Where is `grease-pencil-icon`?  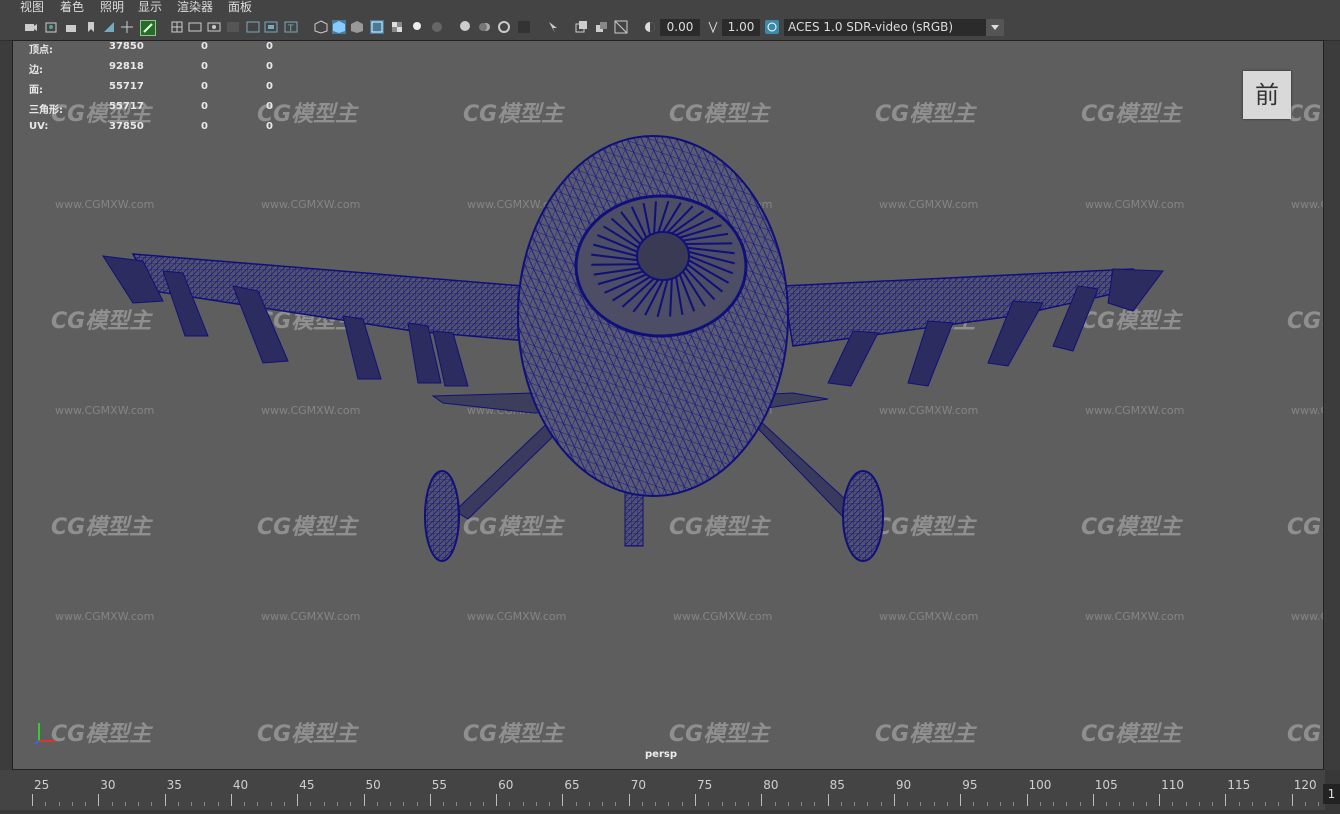 grease-pencil-icon is located at coordinates (148, 28).